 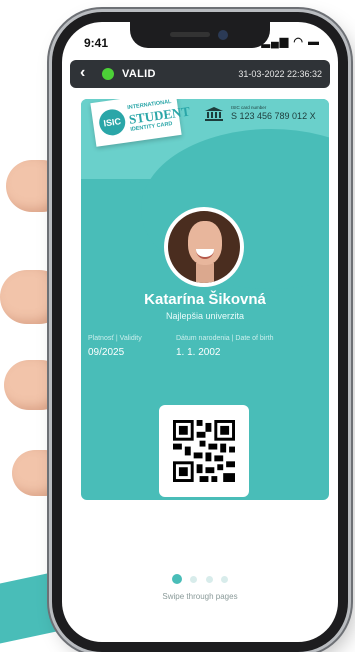 I want to click on speaker, so click(x=190, y=34).